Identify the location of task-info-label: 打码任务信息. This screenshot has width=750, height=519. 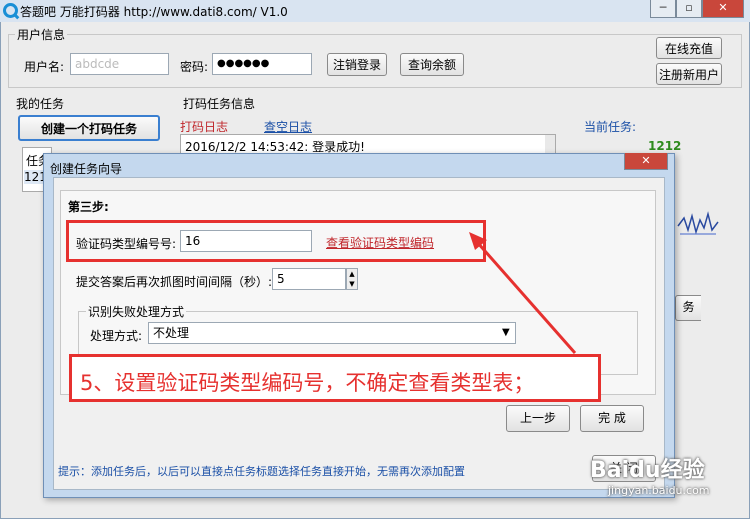
(219, 104).